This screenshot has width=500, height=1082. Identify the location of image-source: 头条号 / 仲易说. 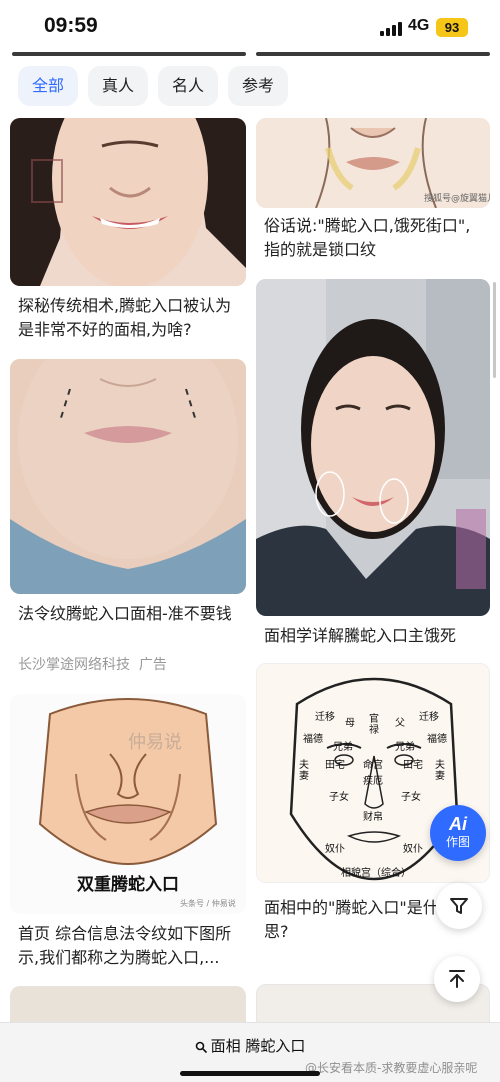
(208, 903).